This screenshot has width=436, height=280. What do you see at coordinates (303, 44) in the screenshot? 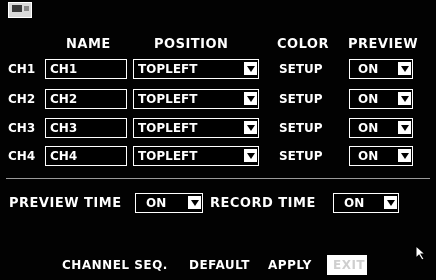
I see `header-color: COLOR` at bounding box center [303, 44].